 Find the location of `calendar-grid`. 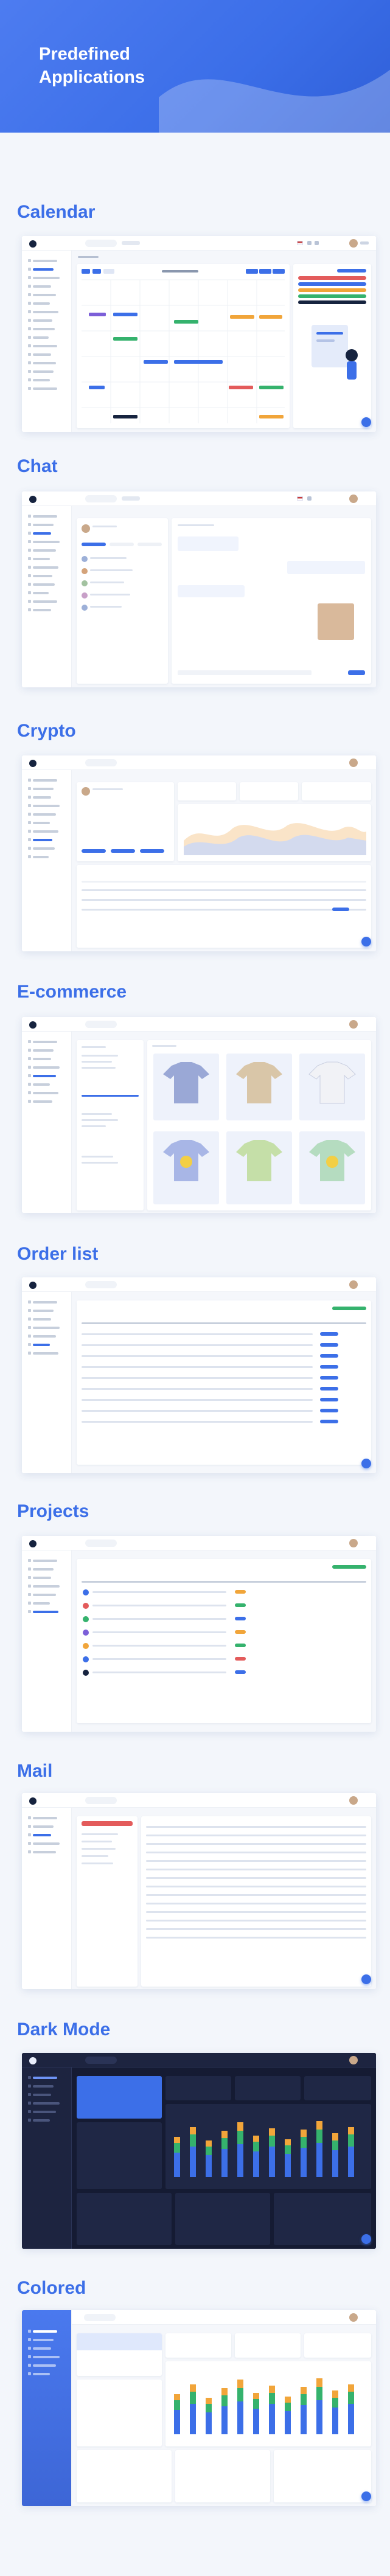

calendar-grid is located at coordinates (183, 346).